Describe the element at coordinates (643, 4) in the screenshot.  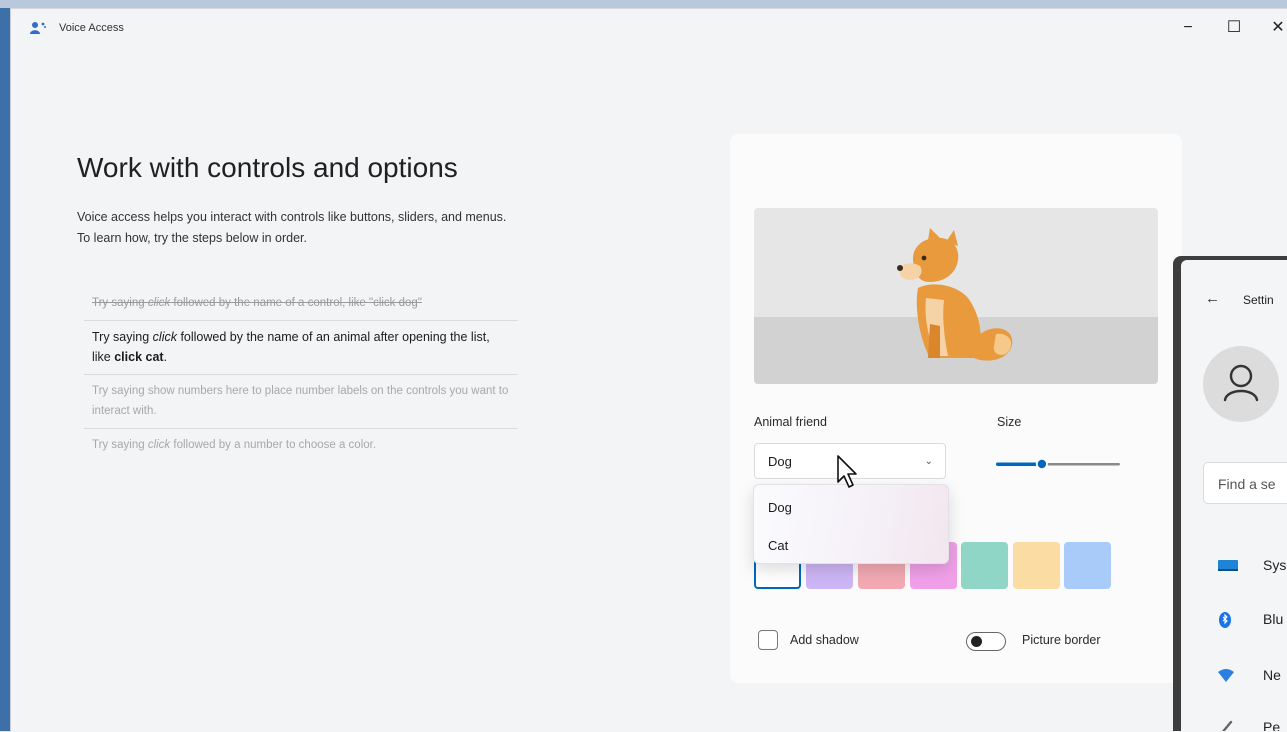
I see `desktop-top-strip` at that location.